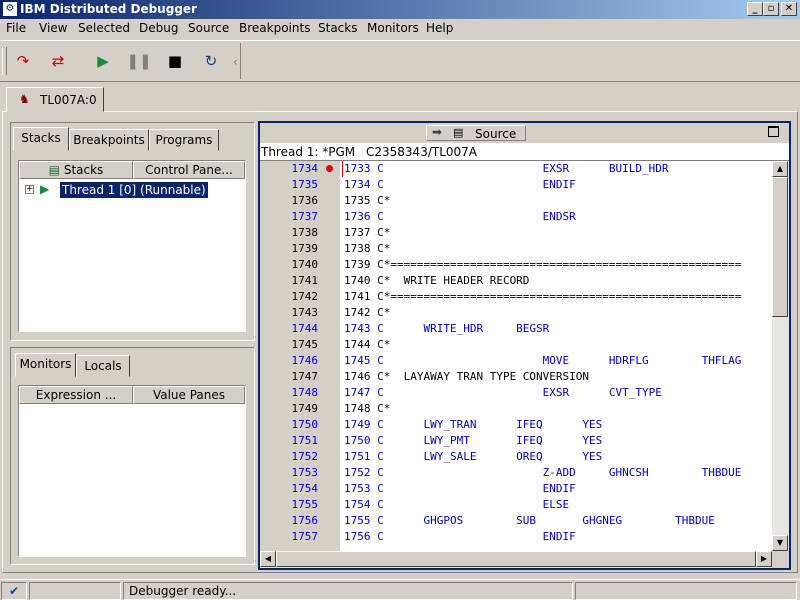 This screenshot has height=600, width=800. I want to click on tab-locals: Locals, so click(103, 366).